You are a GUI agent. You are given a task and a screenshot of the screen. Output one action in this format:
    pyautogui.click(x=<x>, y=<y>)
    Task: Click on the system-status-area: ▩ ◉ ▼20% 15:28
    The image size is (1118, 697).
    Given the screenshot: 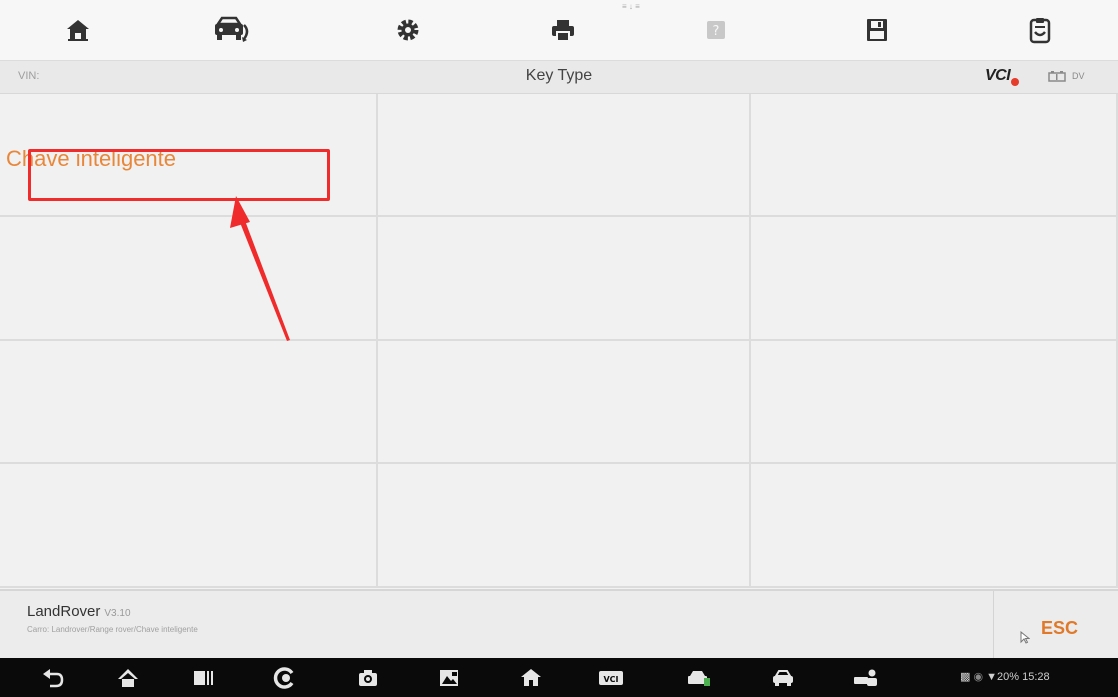 What is the action you would take?
    pyautogui.click(x=1005, y=676)
    